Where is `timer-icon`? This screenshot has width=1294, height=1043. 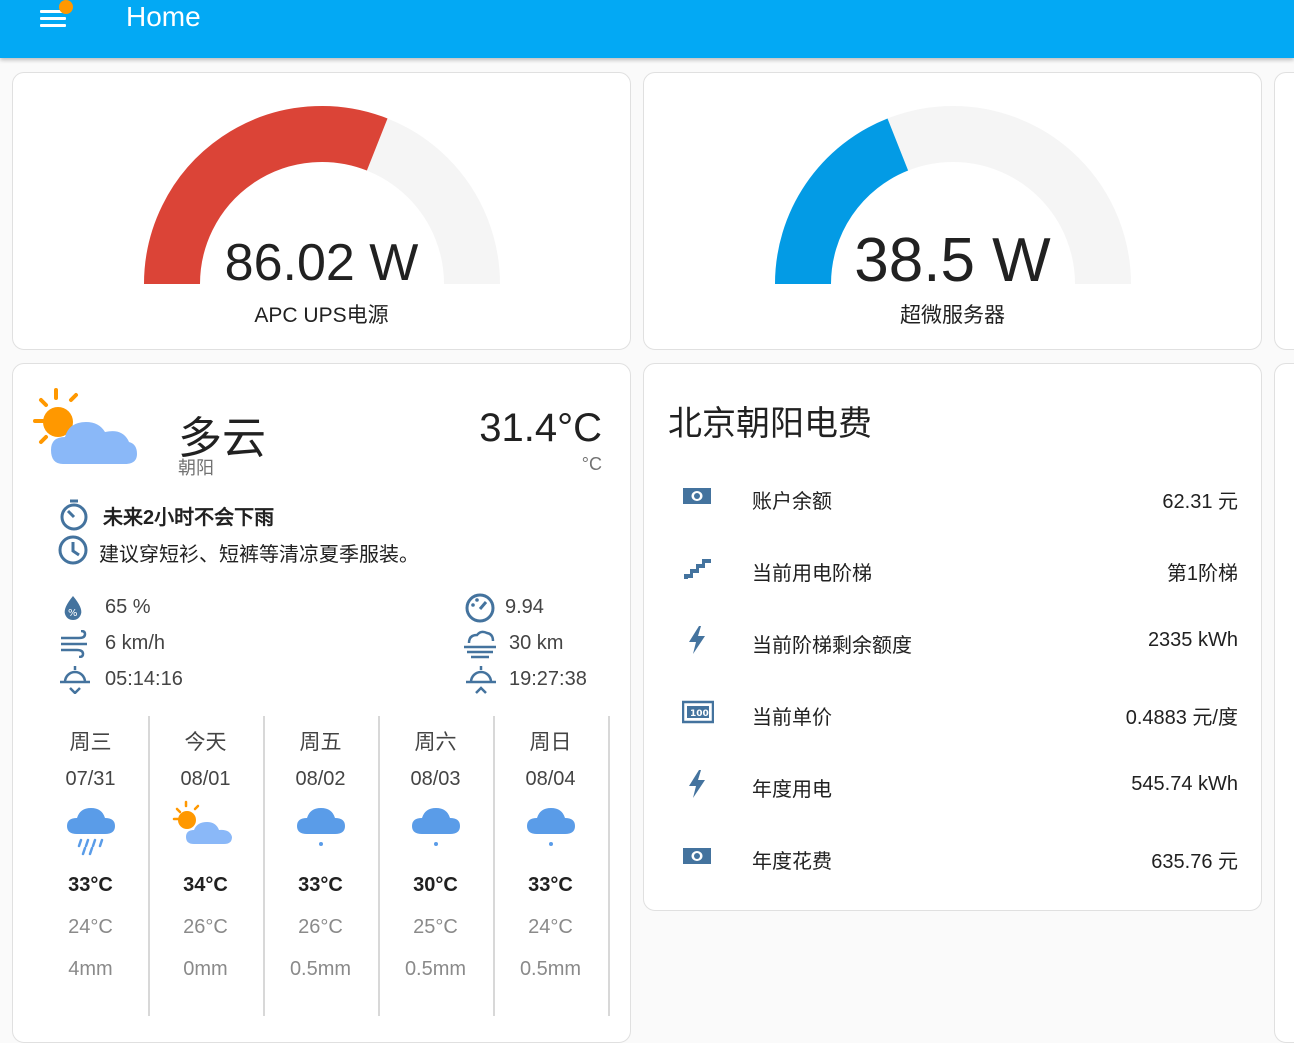 timer-icon is located at coordinates (74, 515).